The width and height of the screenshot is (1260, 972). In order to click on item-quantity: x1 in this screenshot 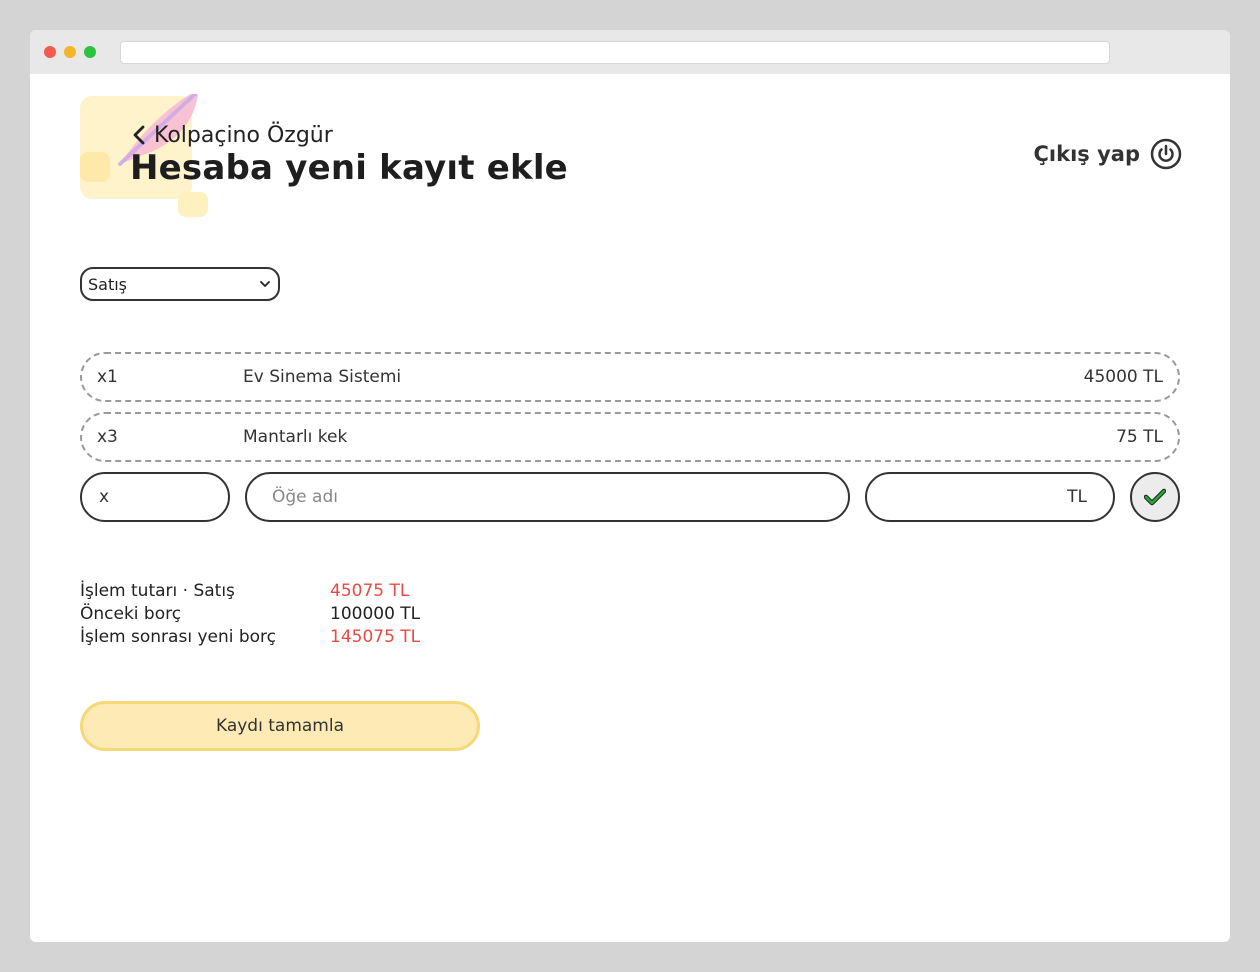, I will do `click(107, 377)`.